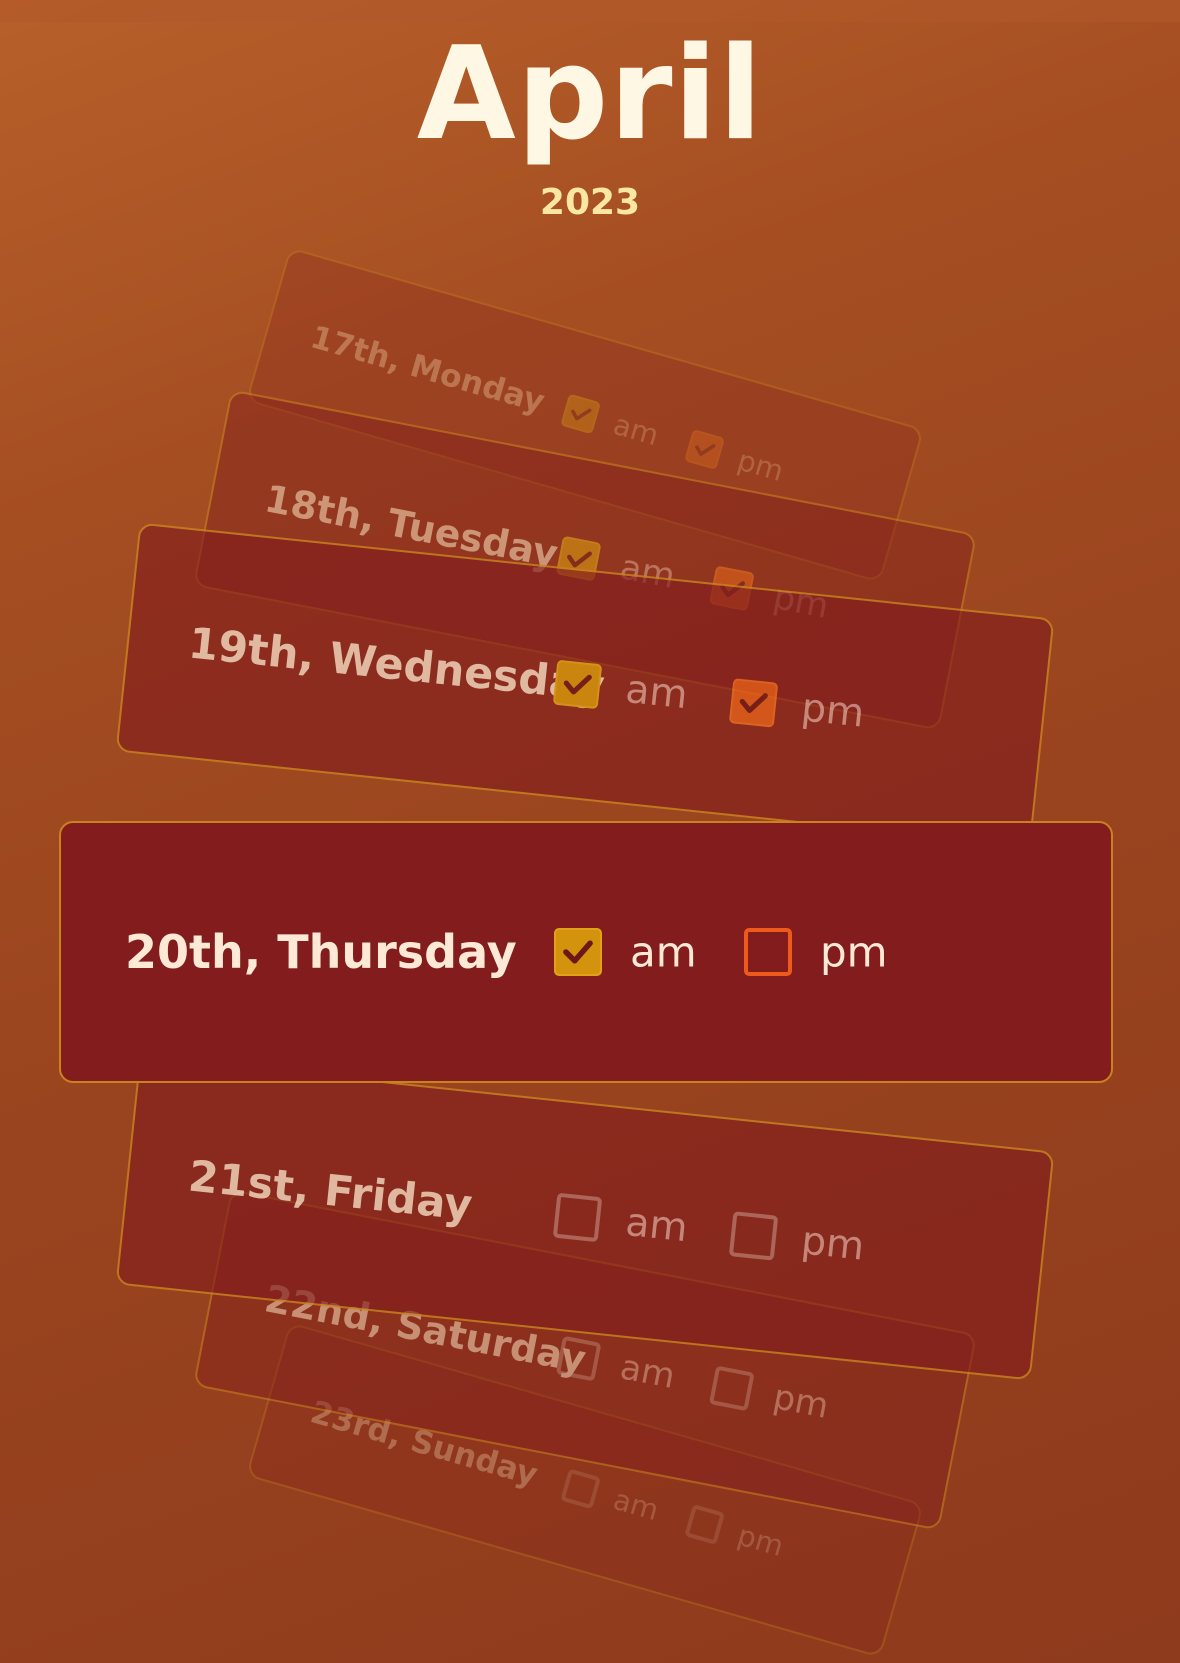 This screenshot has width=1180, height=1663. I want to click on month-title: April, so click(590, 94).